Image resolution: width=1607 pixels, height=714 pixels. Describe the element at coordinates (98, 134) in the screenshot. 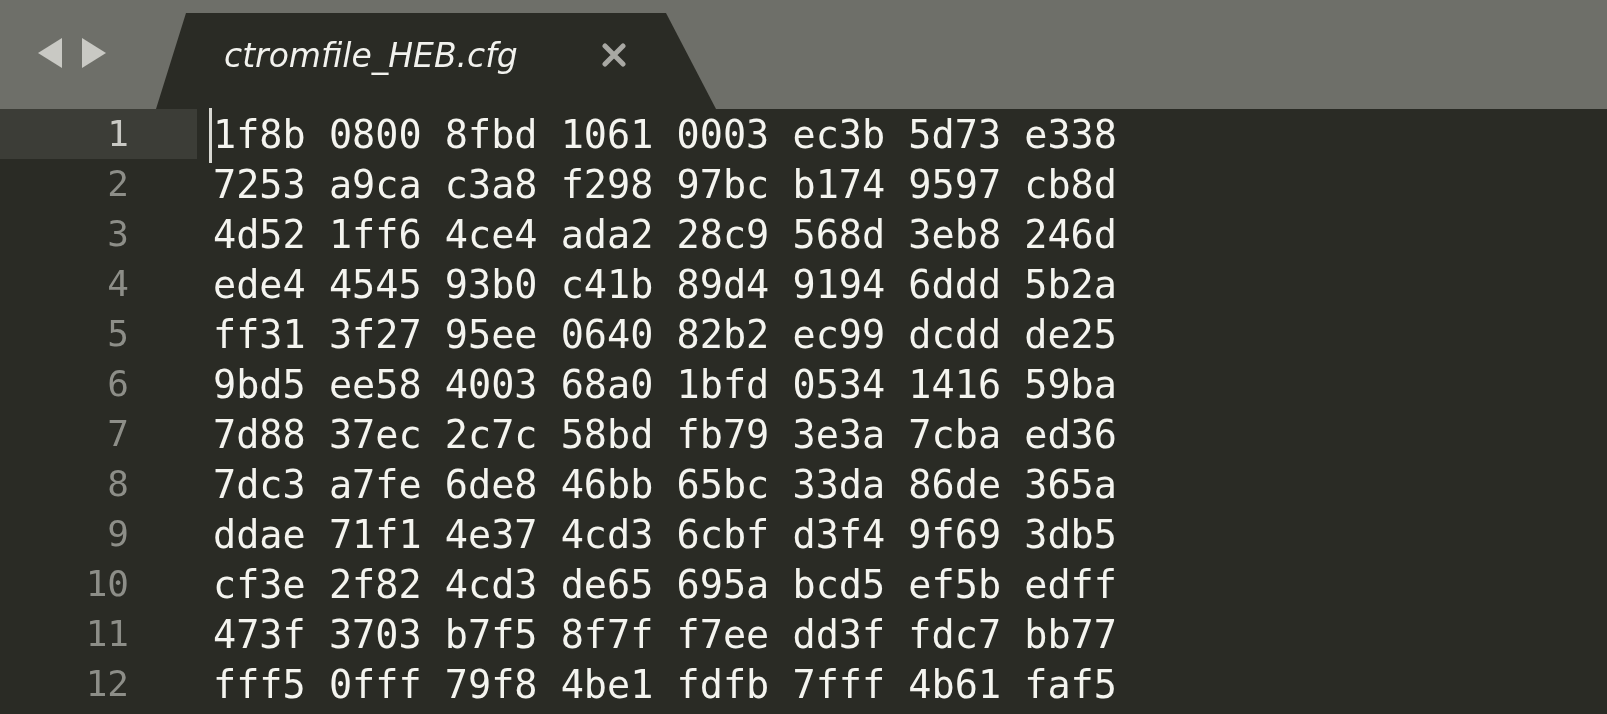

I see `line-number: 1` at that location.